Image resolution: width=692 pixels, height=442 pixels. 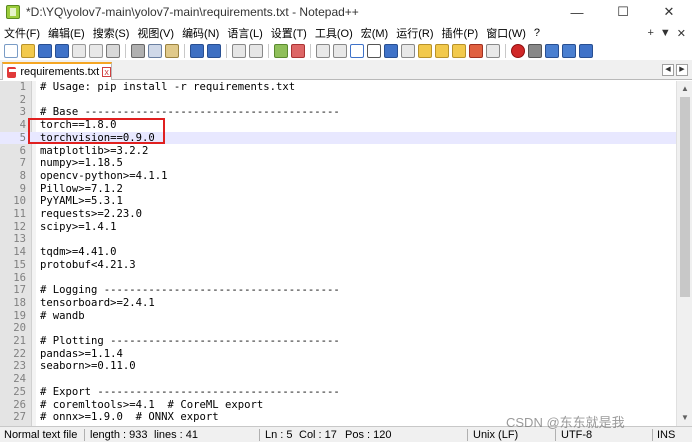 What do you see at coordinates (338, 189) in the screenshot?
I see `code-line: 9 Pillow>=7.1.2` at bounding box center [338, 189].